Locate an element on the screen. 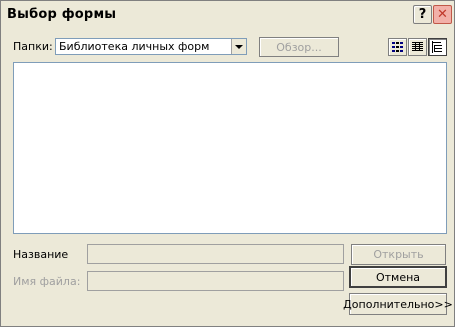 The height and width of the screenshot is (329, 457). list-view-icon is located at coordinates (397, 47).